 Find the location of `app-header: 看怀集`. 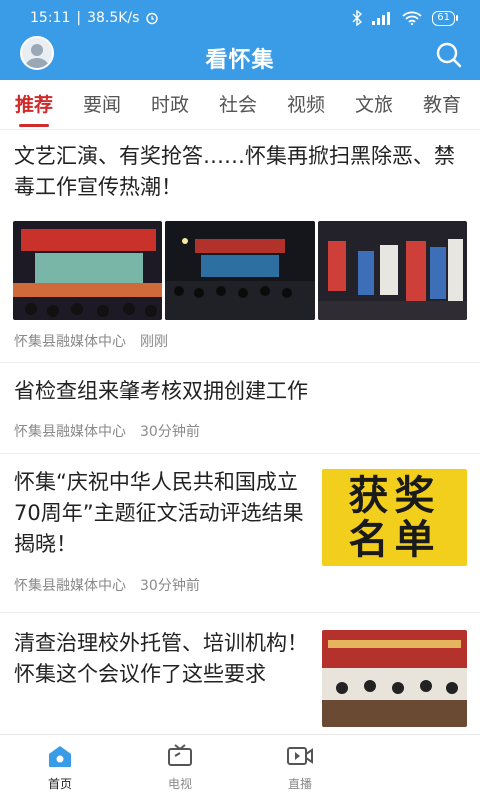

app-header: 看怀集 is located at coordinates (240, 58).